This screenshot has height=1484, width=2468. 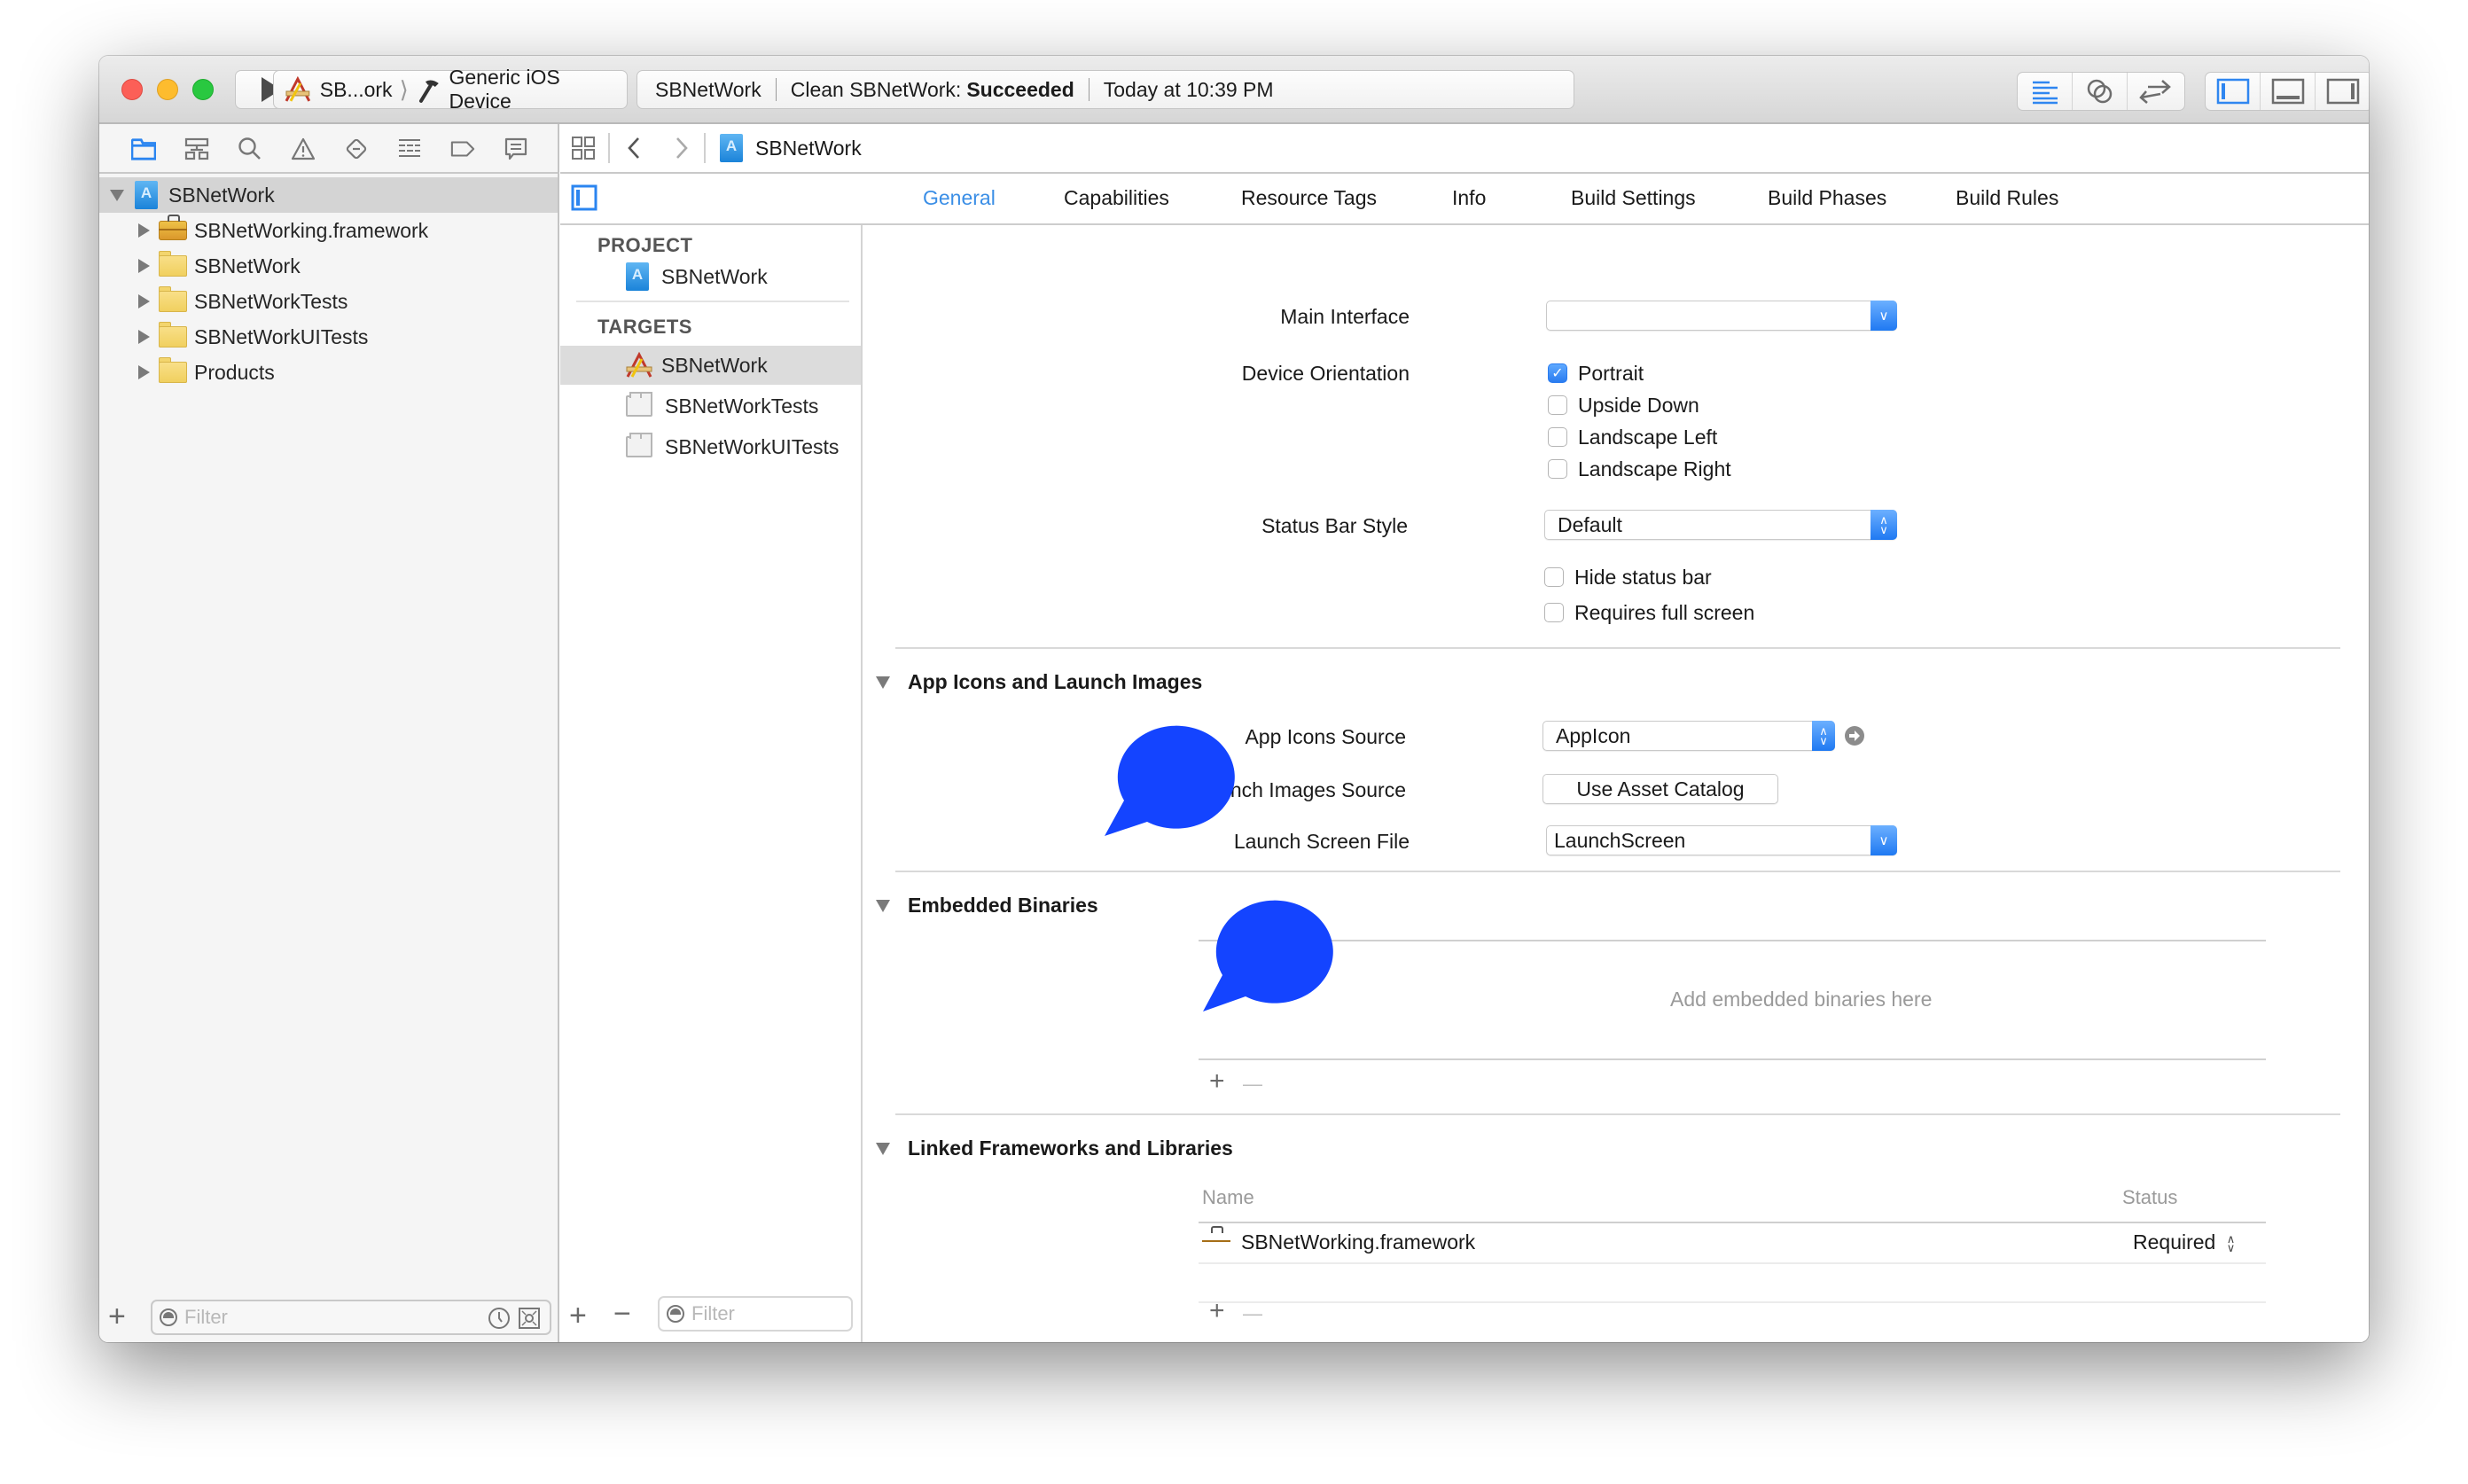 What do you see at coordinates (1721, 840) in the screenshot?
I see `launch-screen-file-combobox: LaunchScreen ∨` at bounding box center [1721, 840].